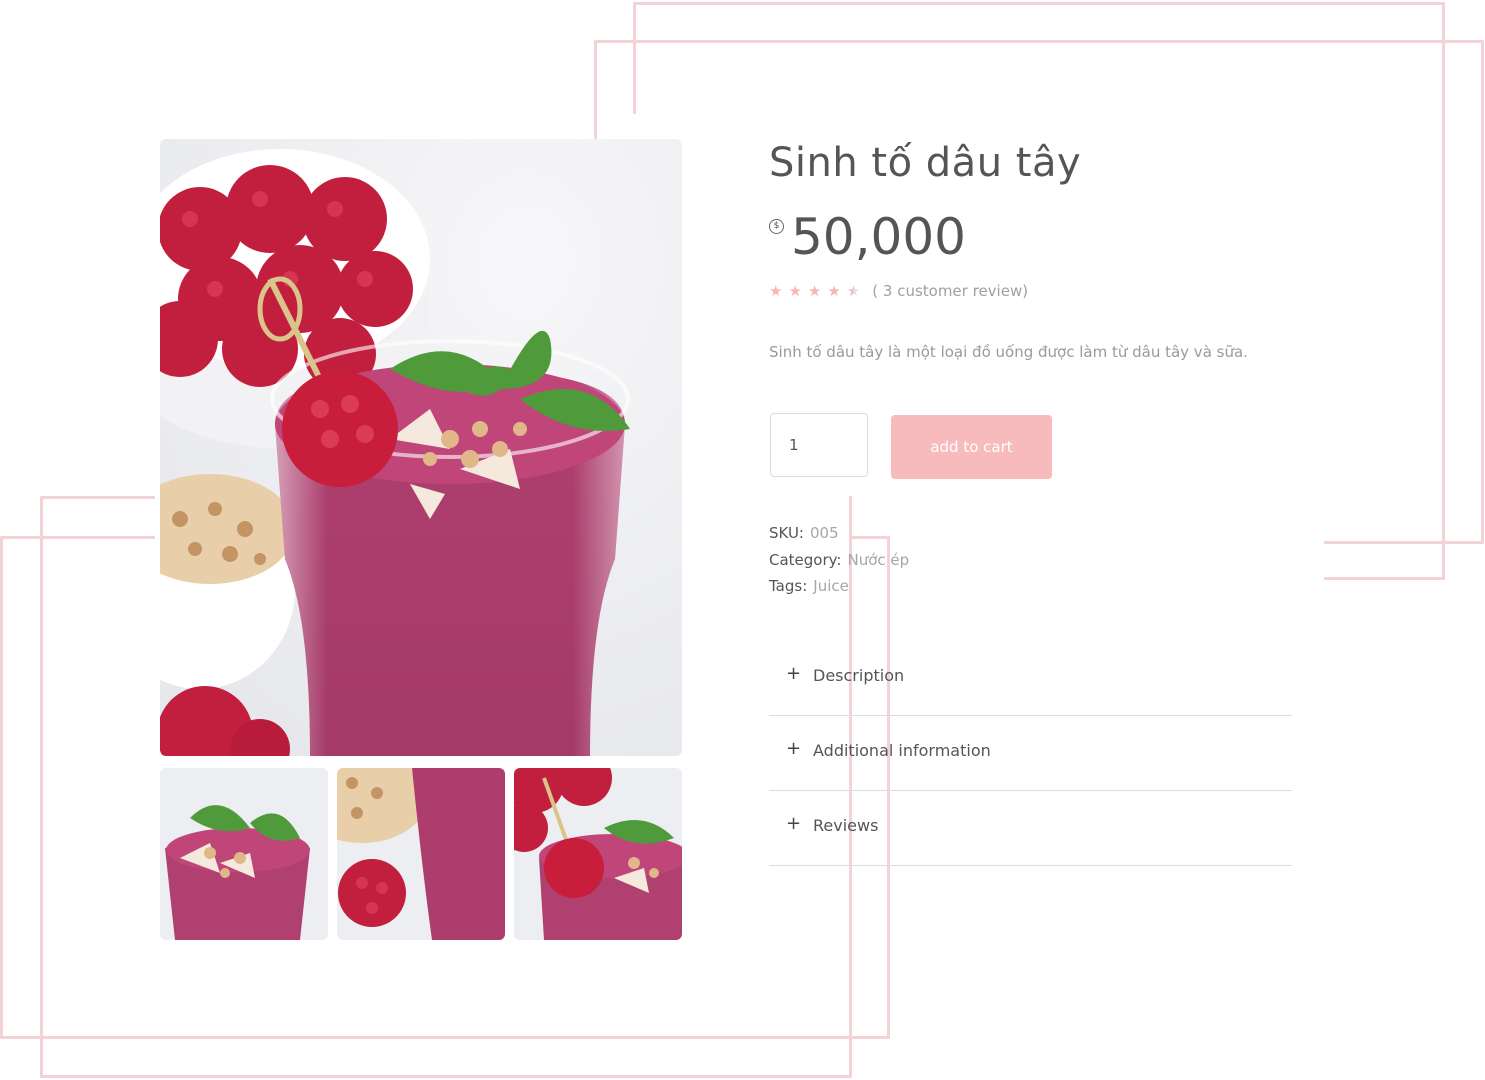 This screenshot has width=1485, height=1080. Describe the element at coordinates (878, 560) in the screenshot. I see `category-link: Nước ép` at that location.